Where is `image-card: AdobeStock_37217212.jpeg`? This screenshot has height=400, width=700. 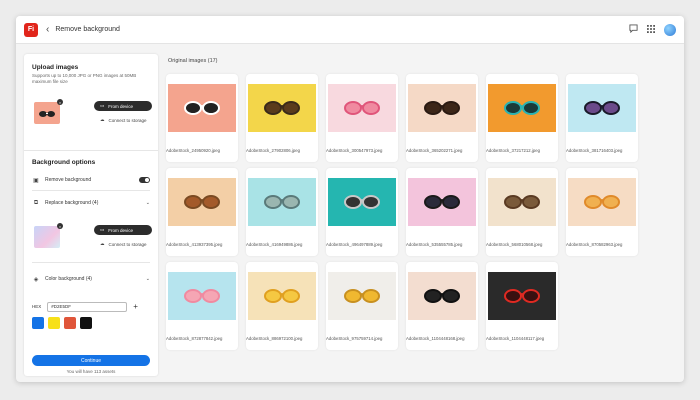 image-card: AdobeStock_37217212.jpeg is located at coordinates (522, 118).